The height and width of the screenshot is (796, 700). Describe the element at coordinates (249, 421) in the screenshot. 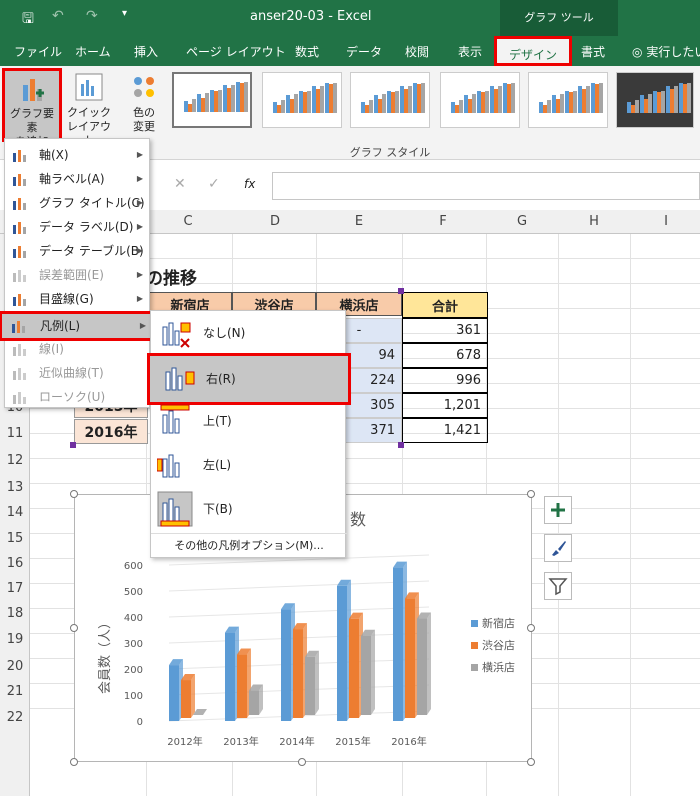

I see `legend-option-top: 上(T)` at that location.